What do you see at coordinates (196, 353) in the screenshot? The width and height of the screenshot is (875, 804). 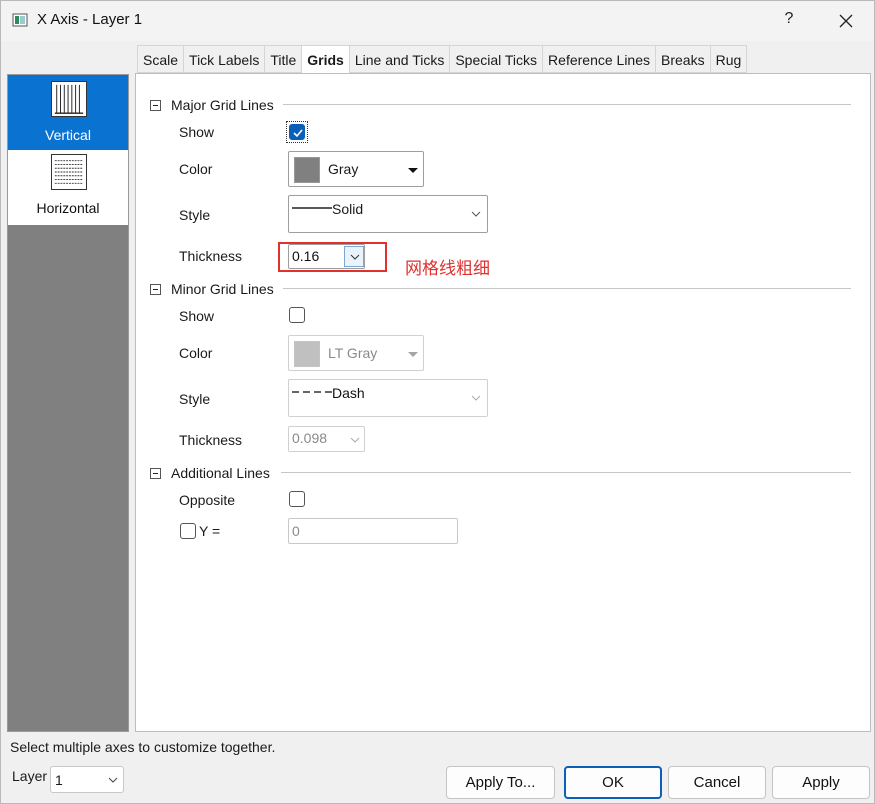 I see `minor-color-label: Color` at bounding box center [196, 353].